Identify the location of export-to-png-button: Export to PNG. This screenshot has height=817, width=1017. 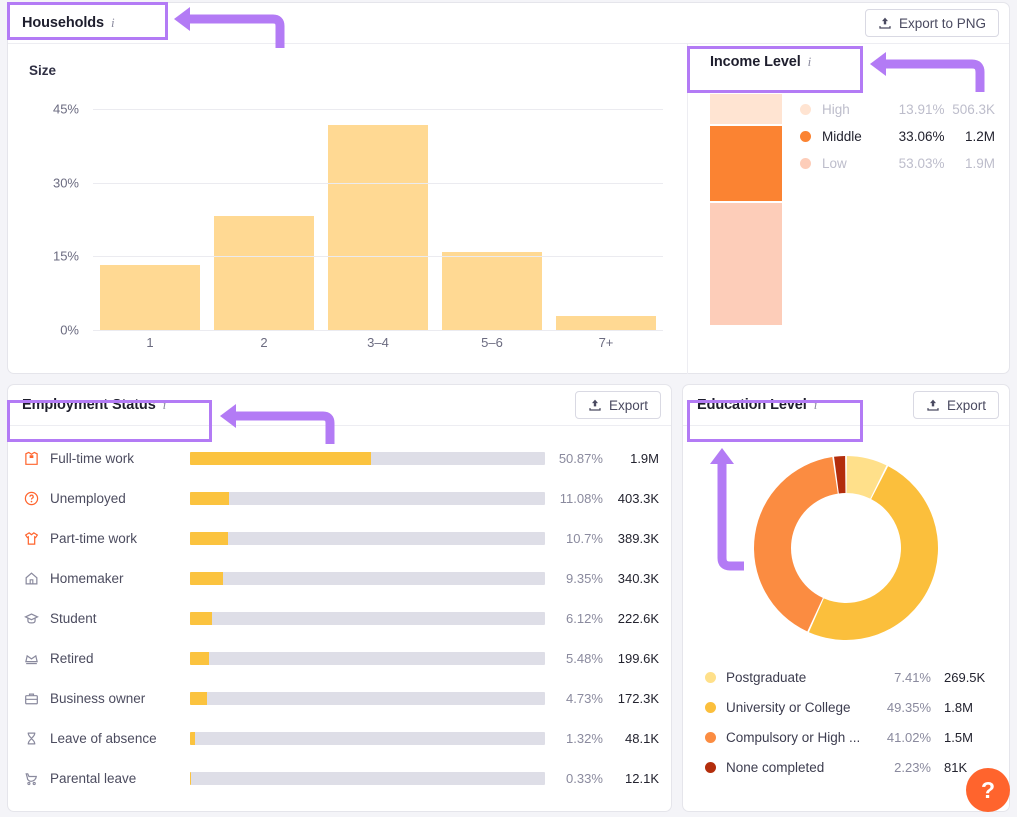
(931, 23).